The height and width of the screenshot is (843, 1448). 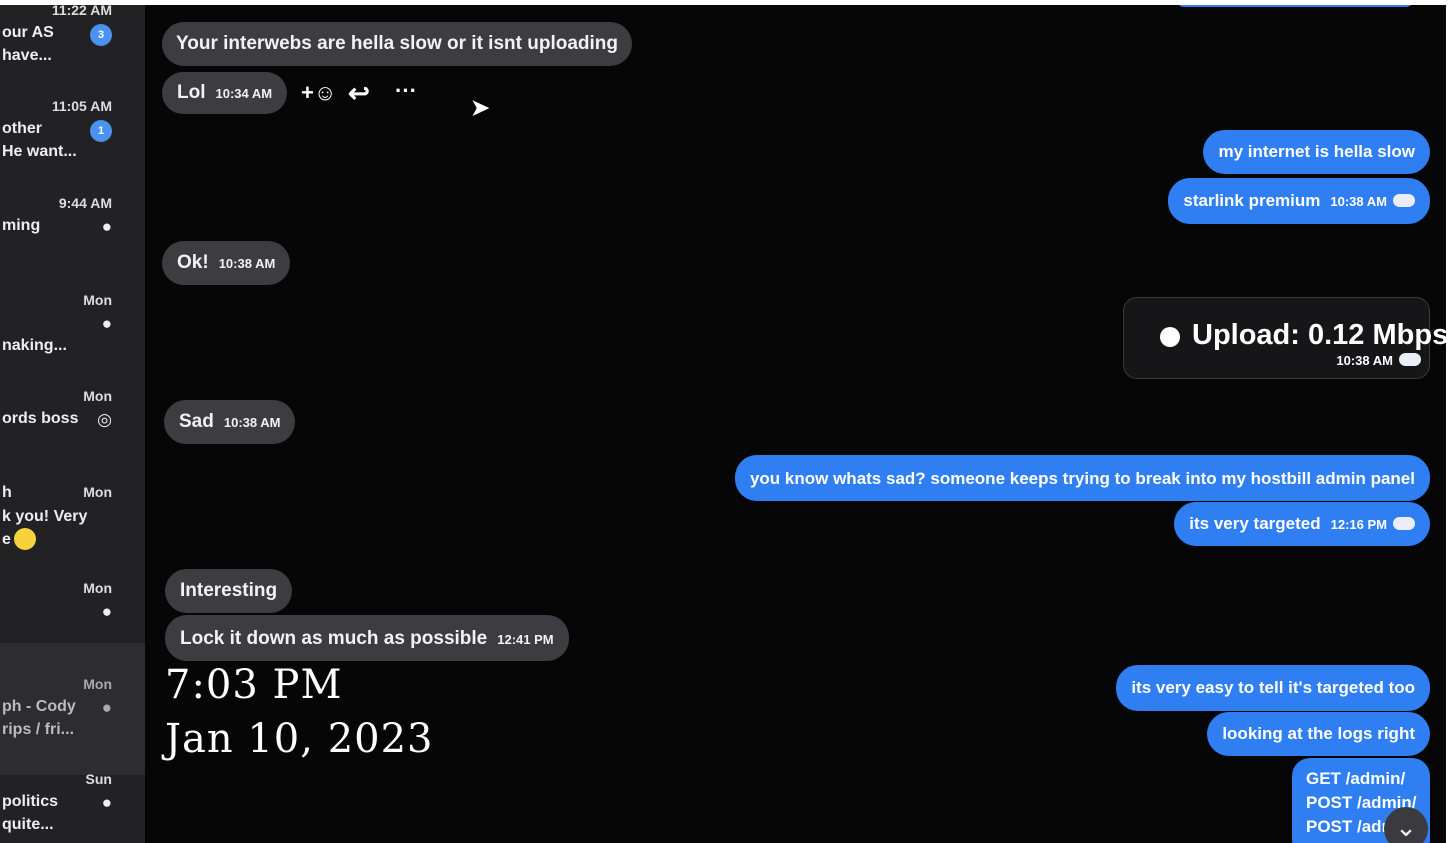 I want to click on add-reaction-icon: +☺, so click(x=318, y=93).